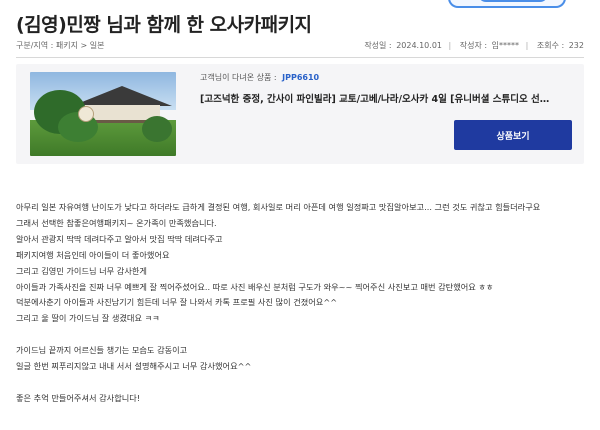 This screenshot has width=600, height=430. What do you see at coordinates (513, 135) in the screenshot?
I see `view-product-button: 상품보기` at bounding box center [513, 135].